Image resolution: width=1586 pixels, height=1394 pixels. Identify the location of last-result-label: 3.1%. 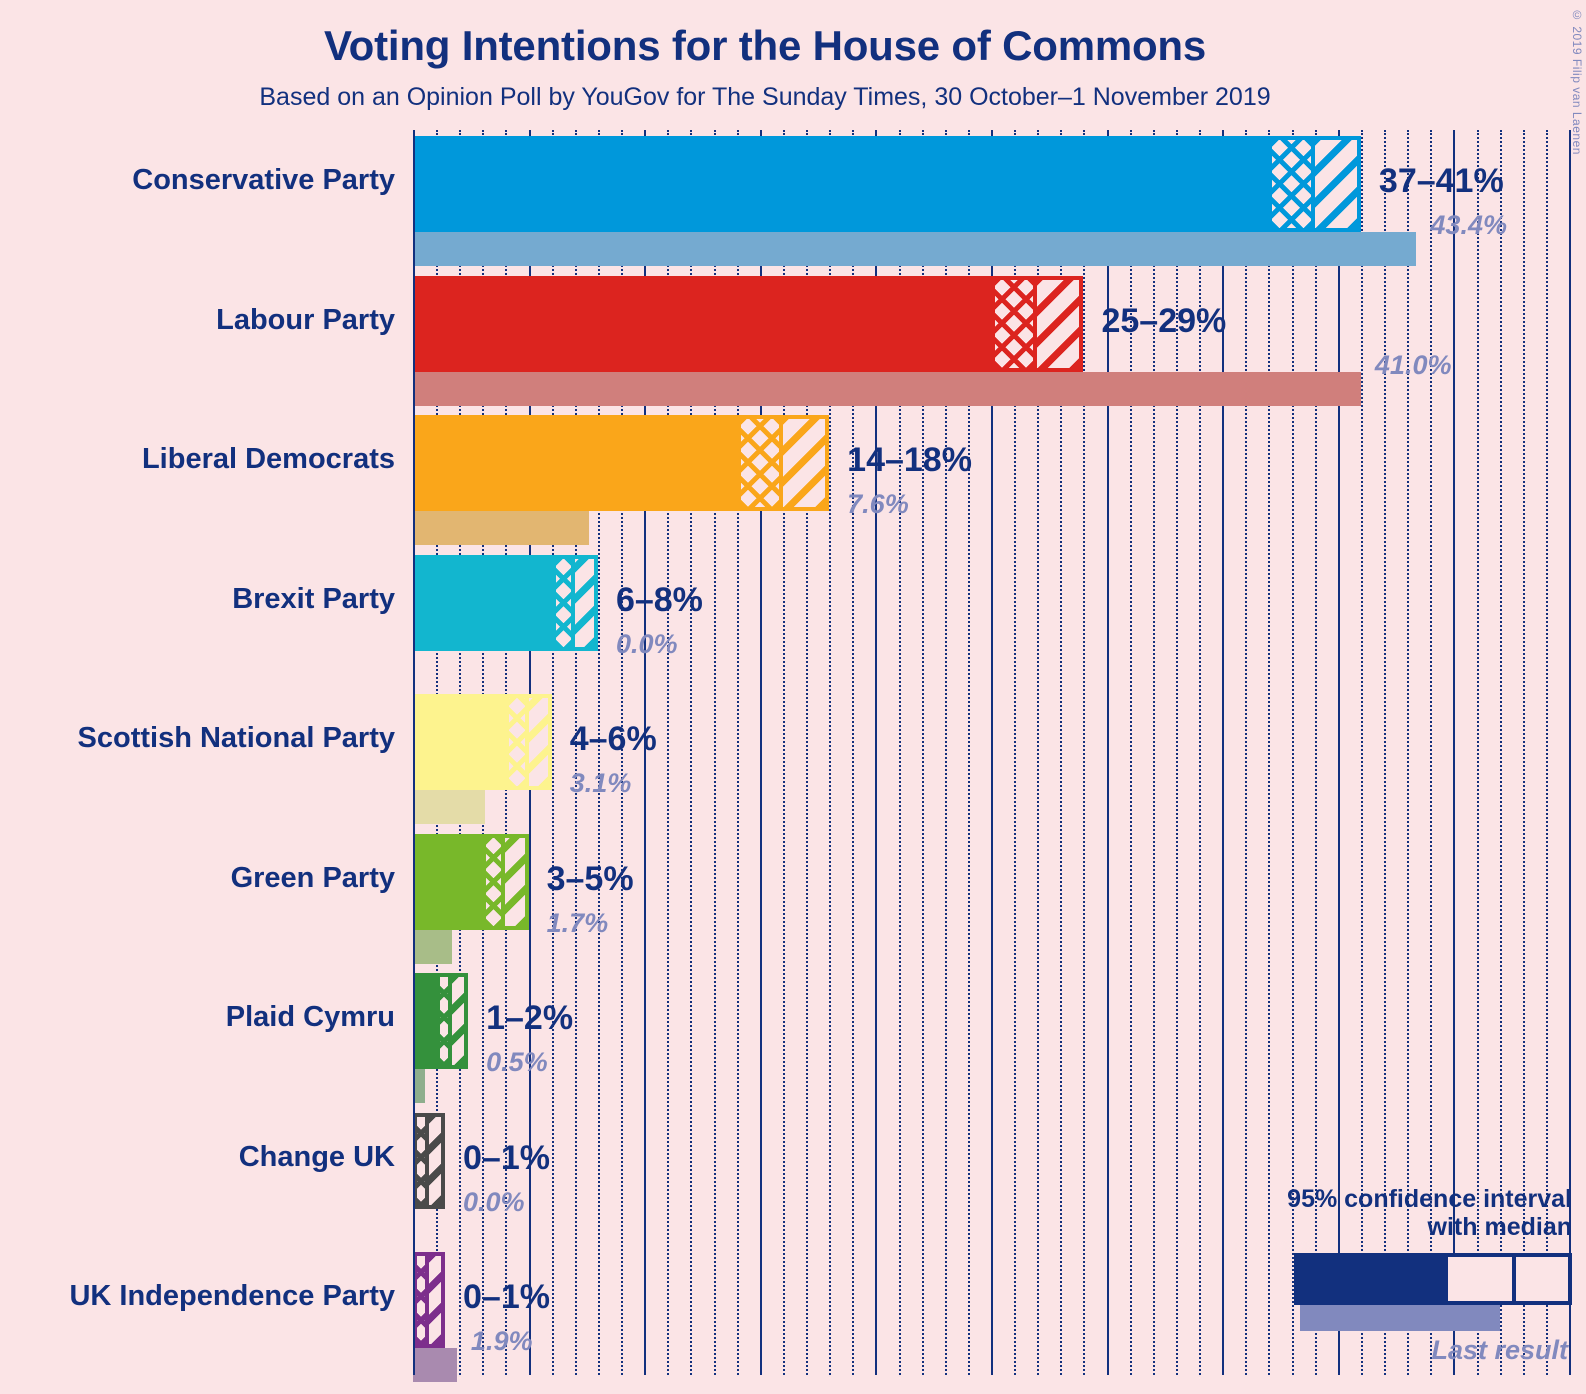
(600, 783).